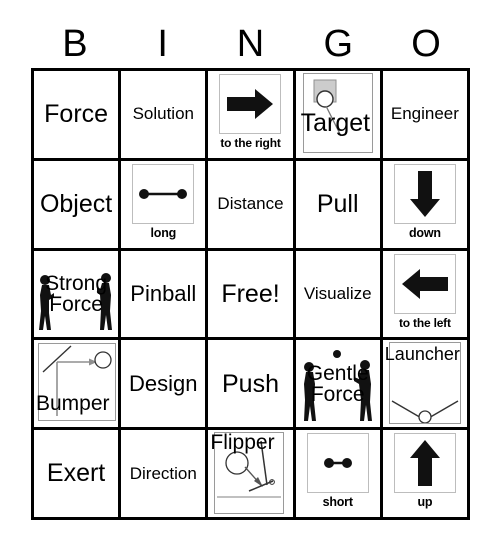 The width and height of the screenshot is (501, 544). I want to click on cell-label: Distance, so click(250, 204).